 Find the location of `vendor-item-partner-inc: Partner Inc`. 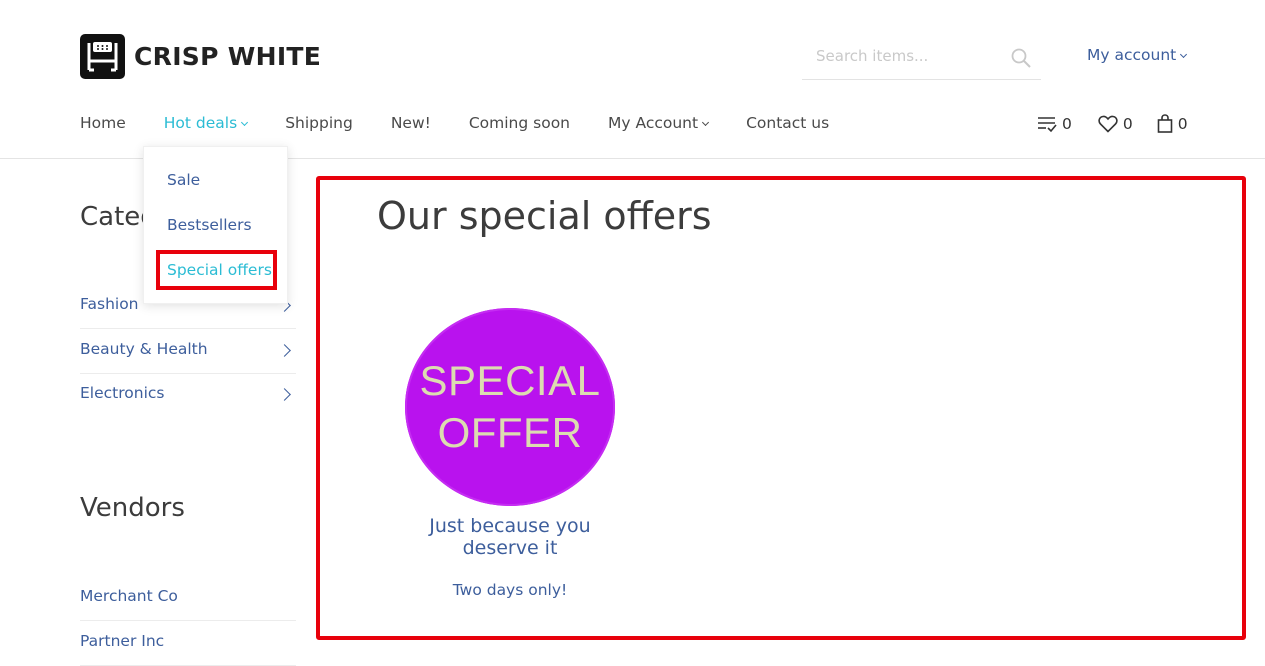

vendor-item-partner-inc: Partner Inc is located at coordinates (188, 643).